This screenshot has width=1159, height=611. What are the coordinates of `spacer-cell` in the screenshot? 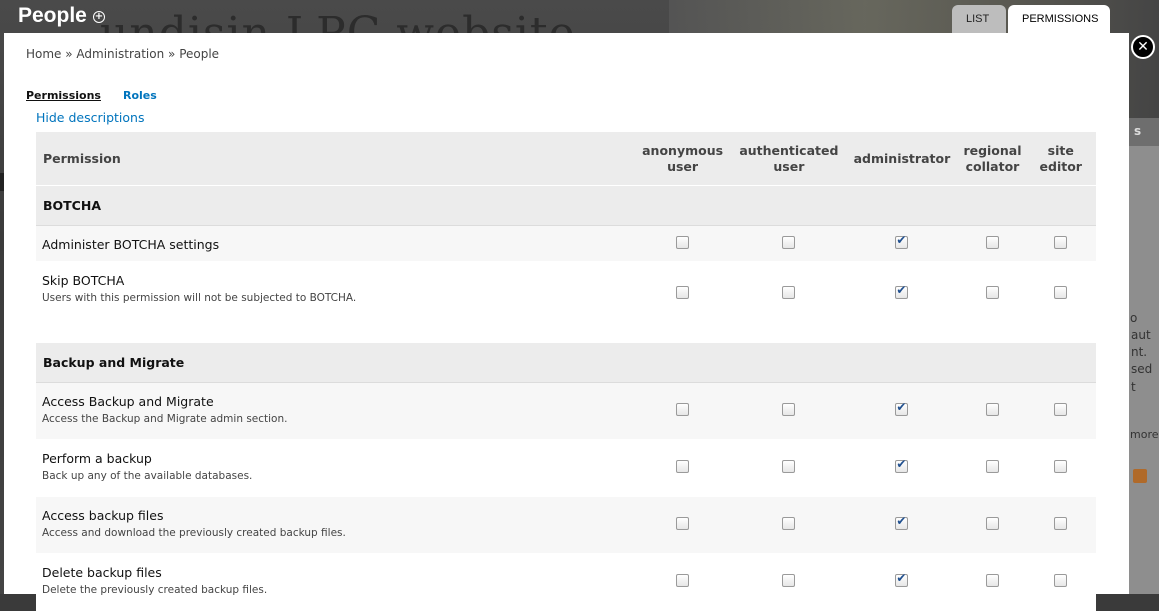 It's located at (566, 334).